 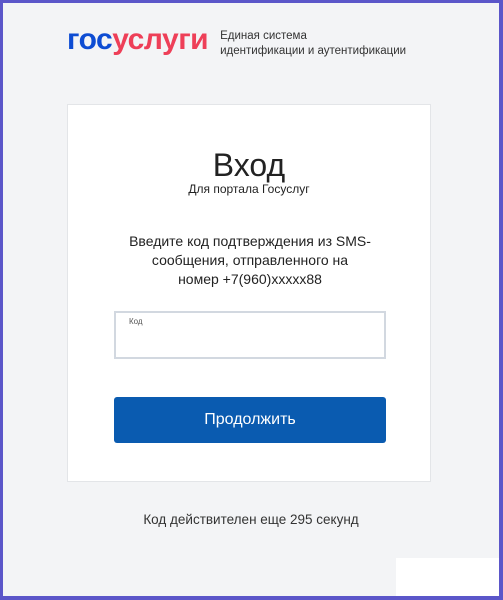 I want to click on page-title: Вход, so click(x=249, y=165).